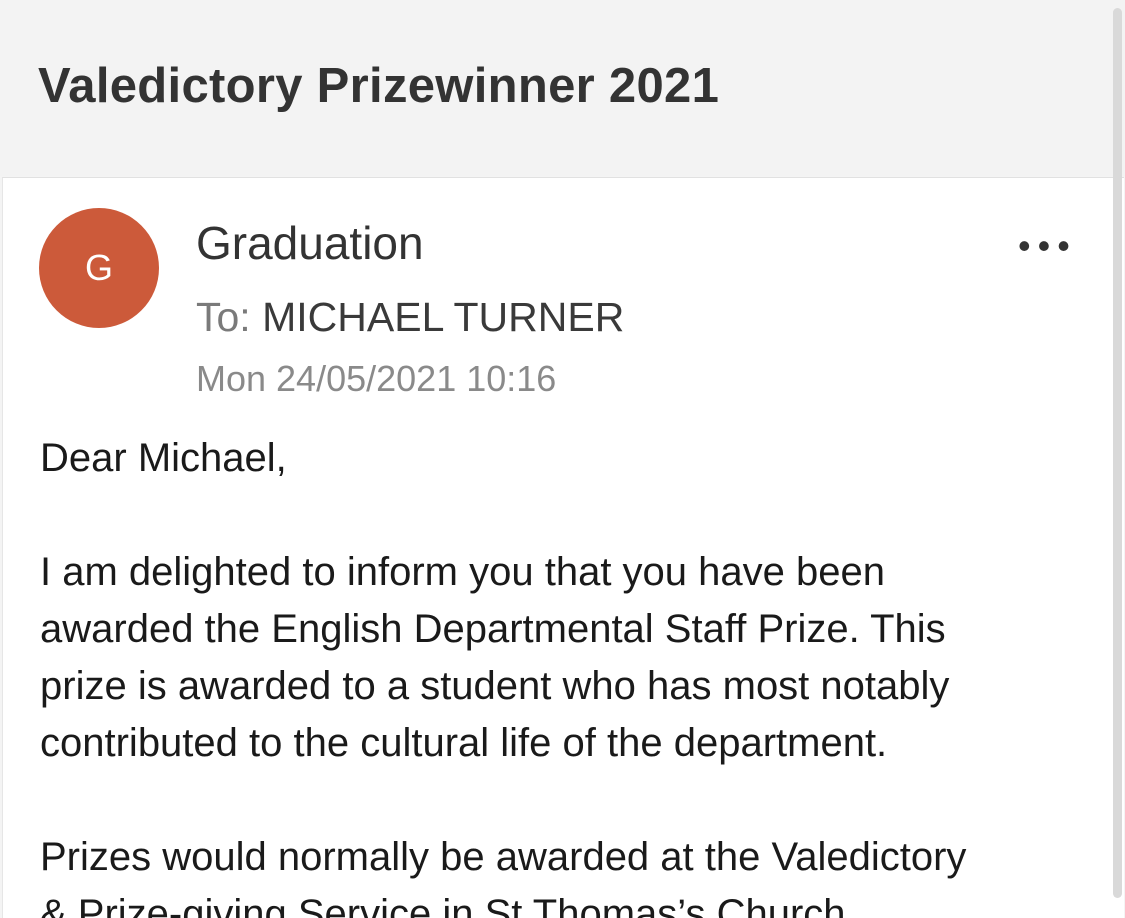  I want to click on sender-avatar: G, so click(99, 268).